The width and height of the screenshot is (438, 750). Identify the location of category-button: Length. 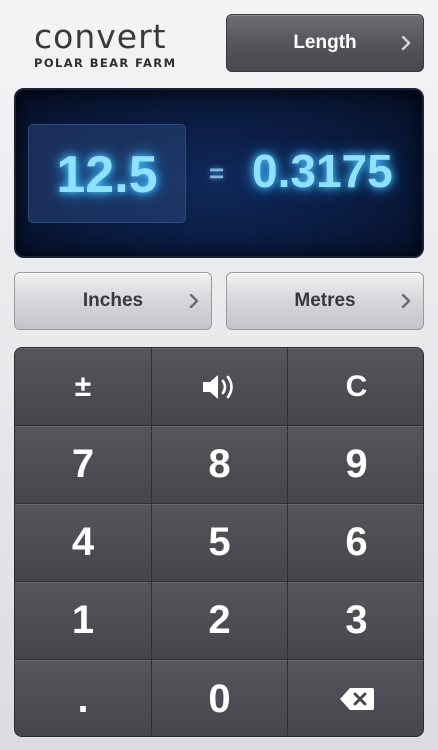
(325, 43).